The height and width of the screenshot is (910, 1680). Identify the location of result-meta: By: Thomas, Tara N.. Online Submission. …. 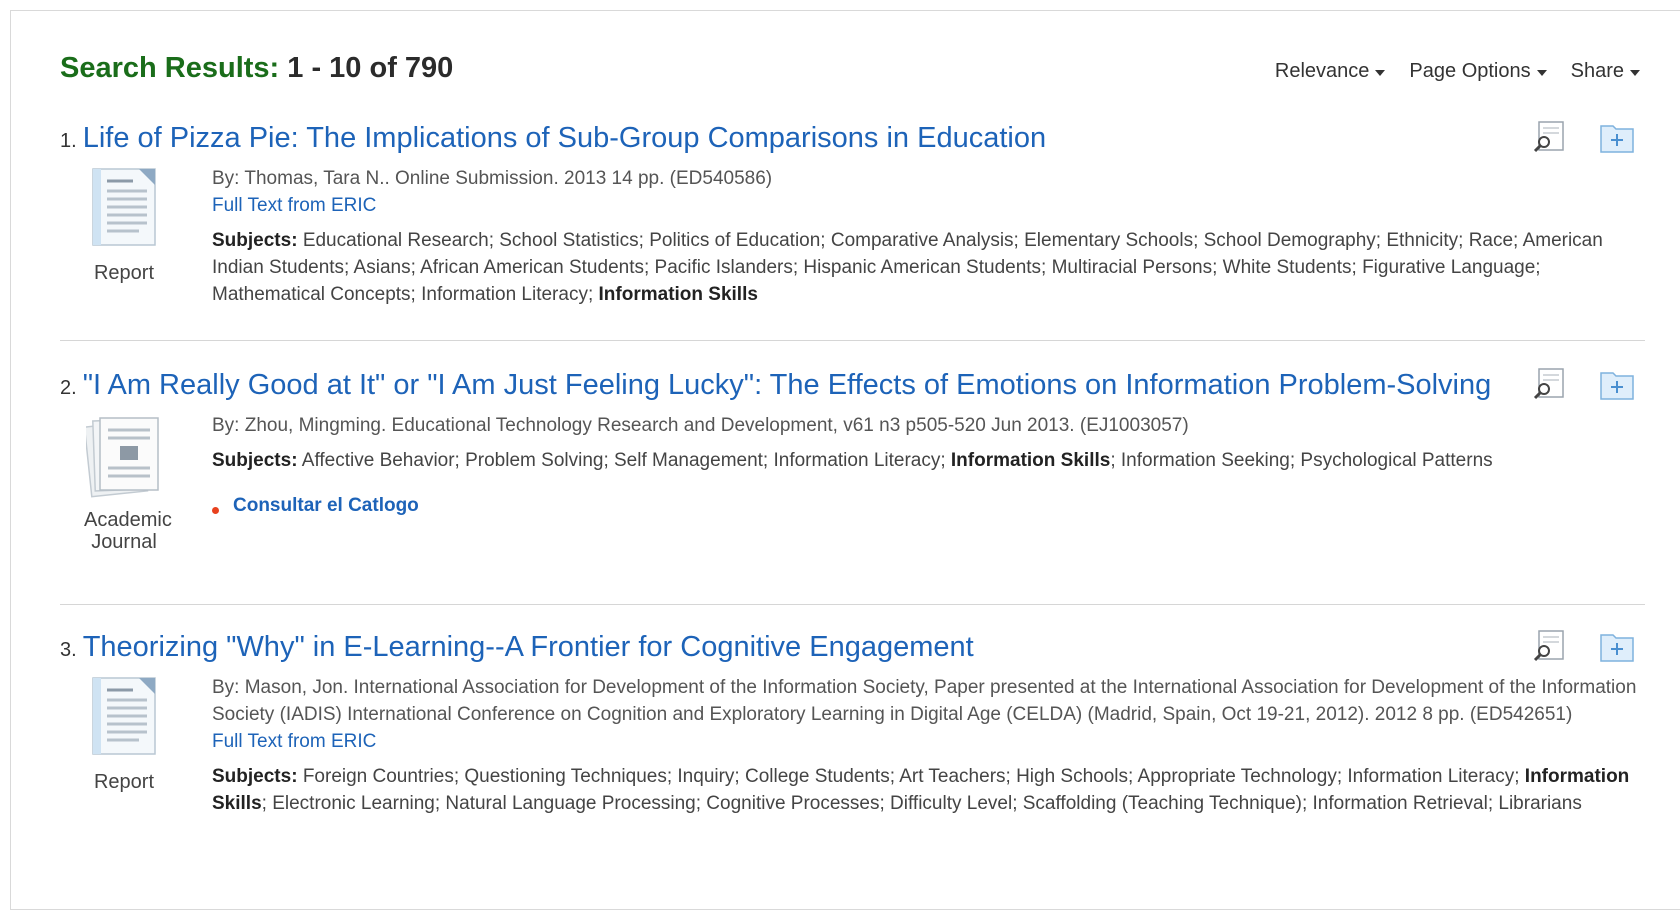
(492, 178).